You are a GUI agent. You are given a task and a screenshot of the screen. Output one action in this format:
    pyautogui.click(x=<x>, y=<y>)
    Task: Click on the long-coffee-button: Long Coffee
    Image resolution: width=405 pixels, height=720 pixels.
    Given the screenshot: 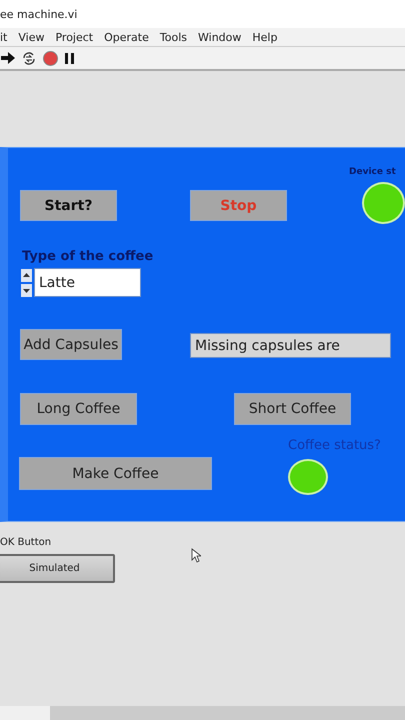 What is the action you would take?
    pyautogui.click(x=78, y=409)
    